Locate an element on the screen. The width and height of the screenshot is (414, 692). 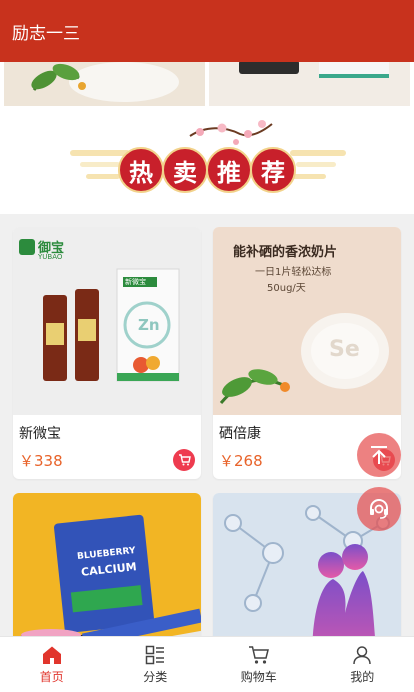
product-card: BLUEBERRY CALCIUM is located at coordinates (107, 564).